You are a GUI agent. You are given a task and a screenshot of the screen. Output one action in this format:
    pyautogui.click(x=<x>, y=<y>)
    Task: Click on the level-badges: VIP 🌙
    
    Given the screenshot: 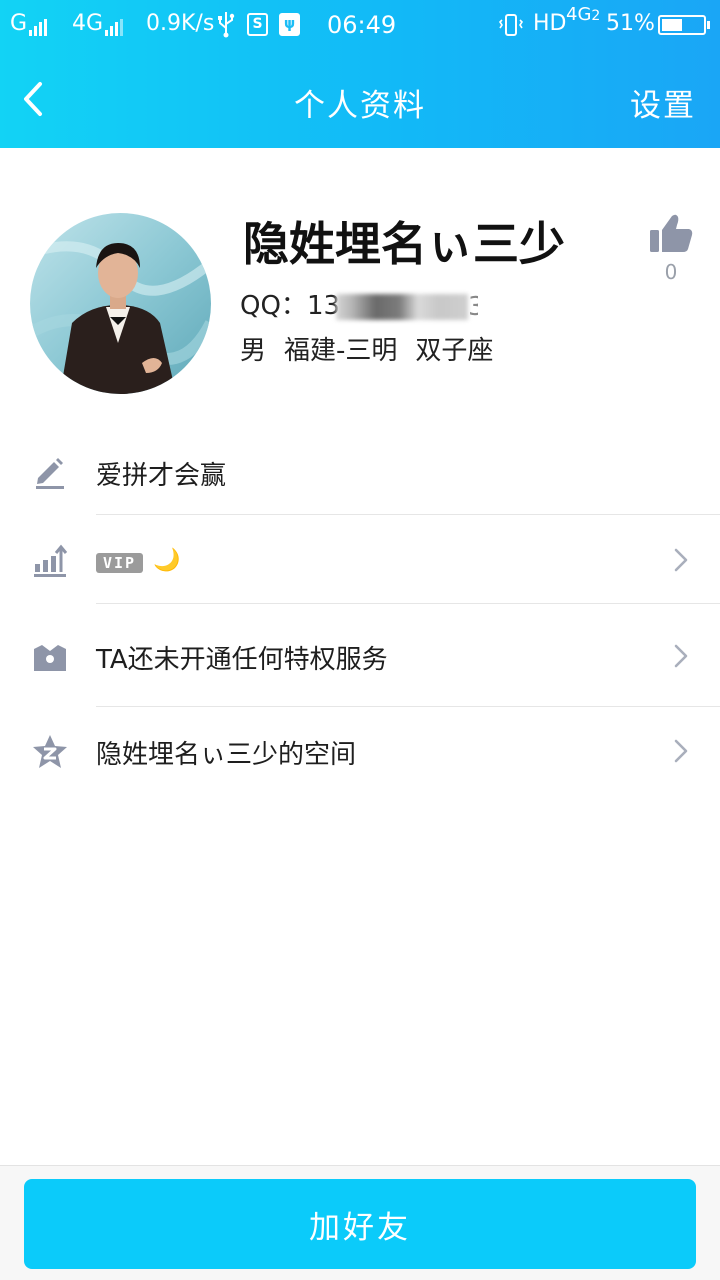 What is the action you would take?
    pyautogui.click(x=138, y=560)
    